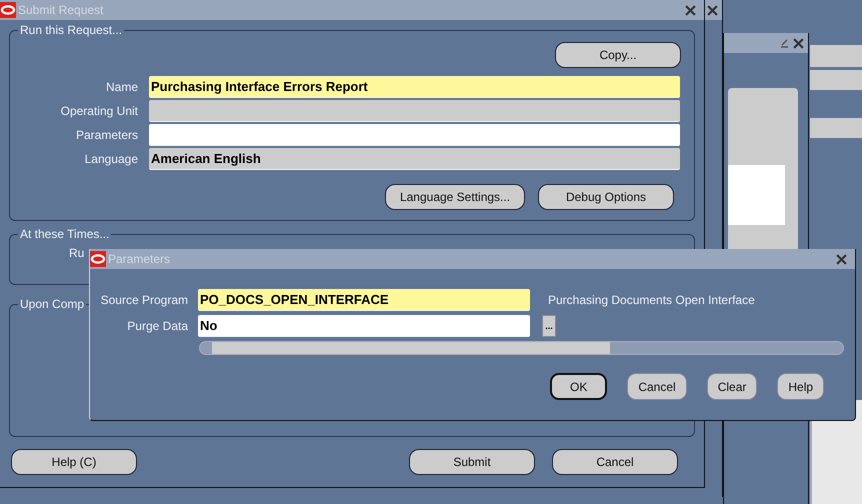  I want to click on field-label: Source Program, so click(144, 300).